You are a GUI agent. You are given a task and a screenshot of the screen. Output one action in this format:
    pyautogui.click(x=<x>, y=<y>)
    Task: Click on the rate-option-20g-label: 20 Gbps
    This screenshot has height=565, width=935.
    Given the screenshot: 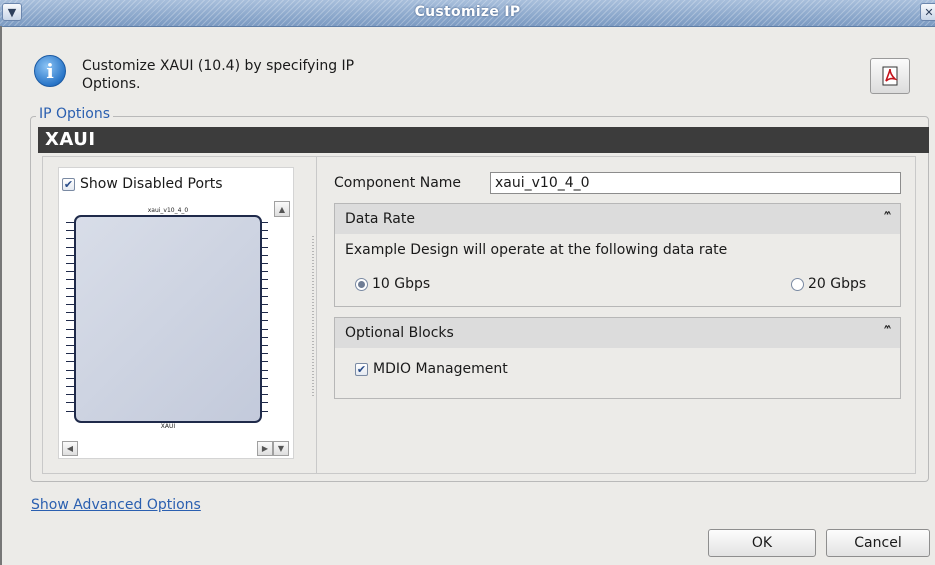 What is the action you would take?
    pyautogui.click(x=837, y=284)
    